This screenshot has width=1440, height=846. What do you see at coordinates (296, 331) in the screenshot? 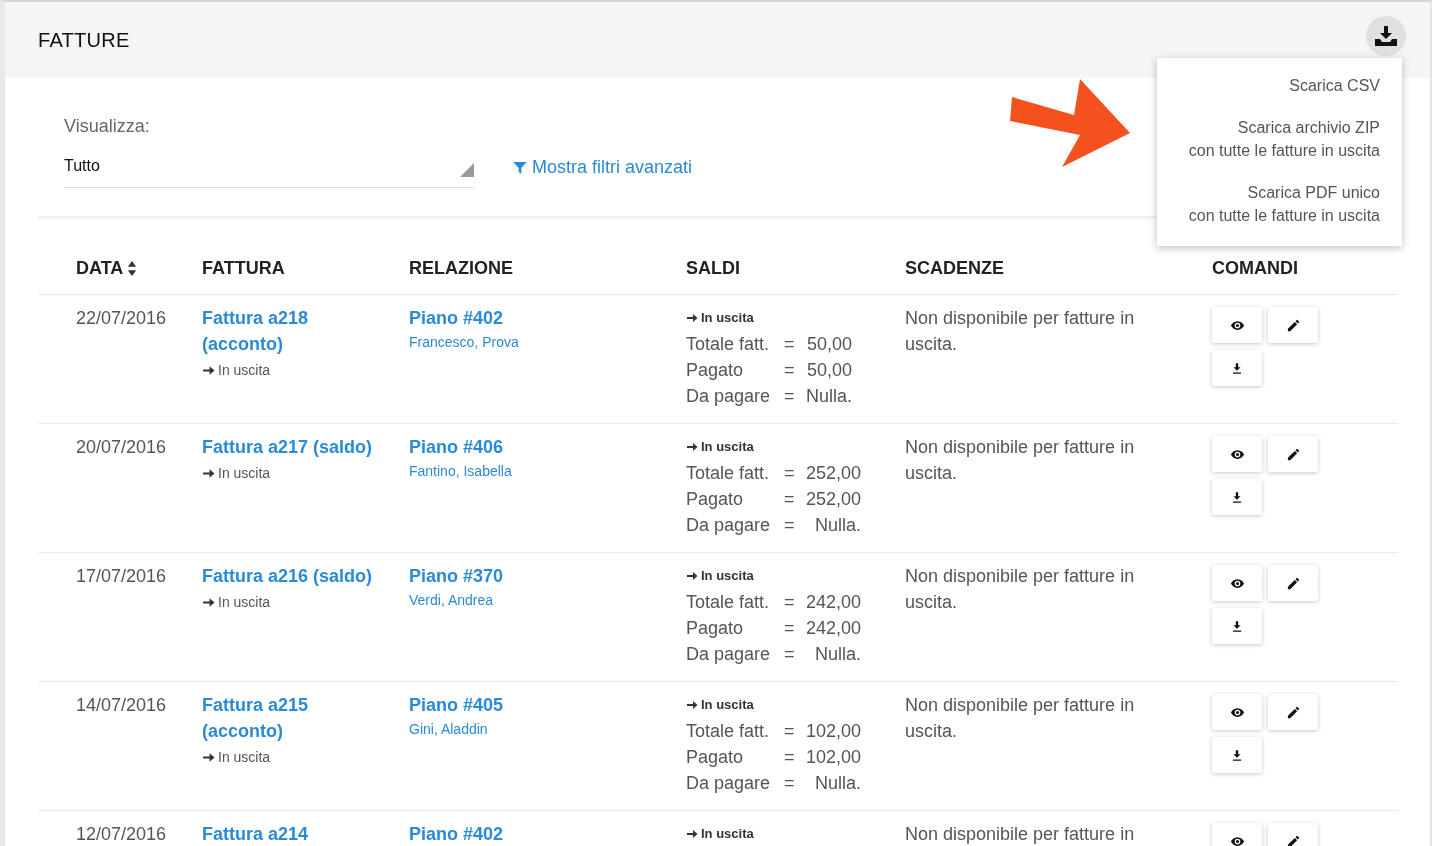
I see `invoice-link: Fattura a218 (acconto)` at bounding box center [296, 331].